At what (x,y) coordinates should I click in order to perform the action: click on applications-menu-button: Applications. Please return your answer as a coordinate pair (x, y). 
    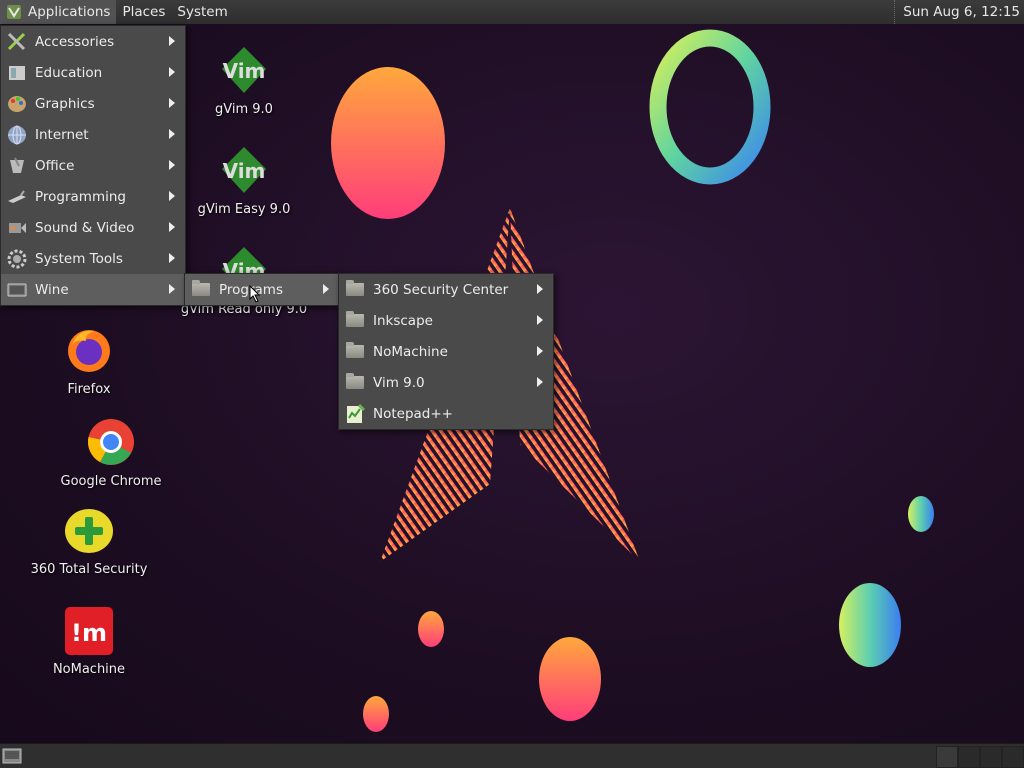
    Looking at the image, I should click on (58, 12).